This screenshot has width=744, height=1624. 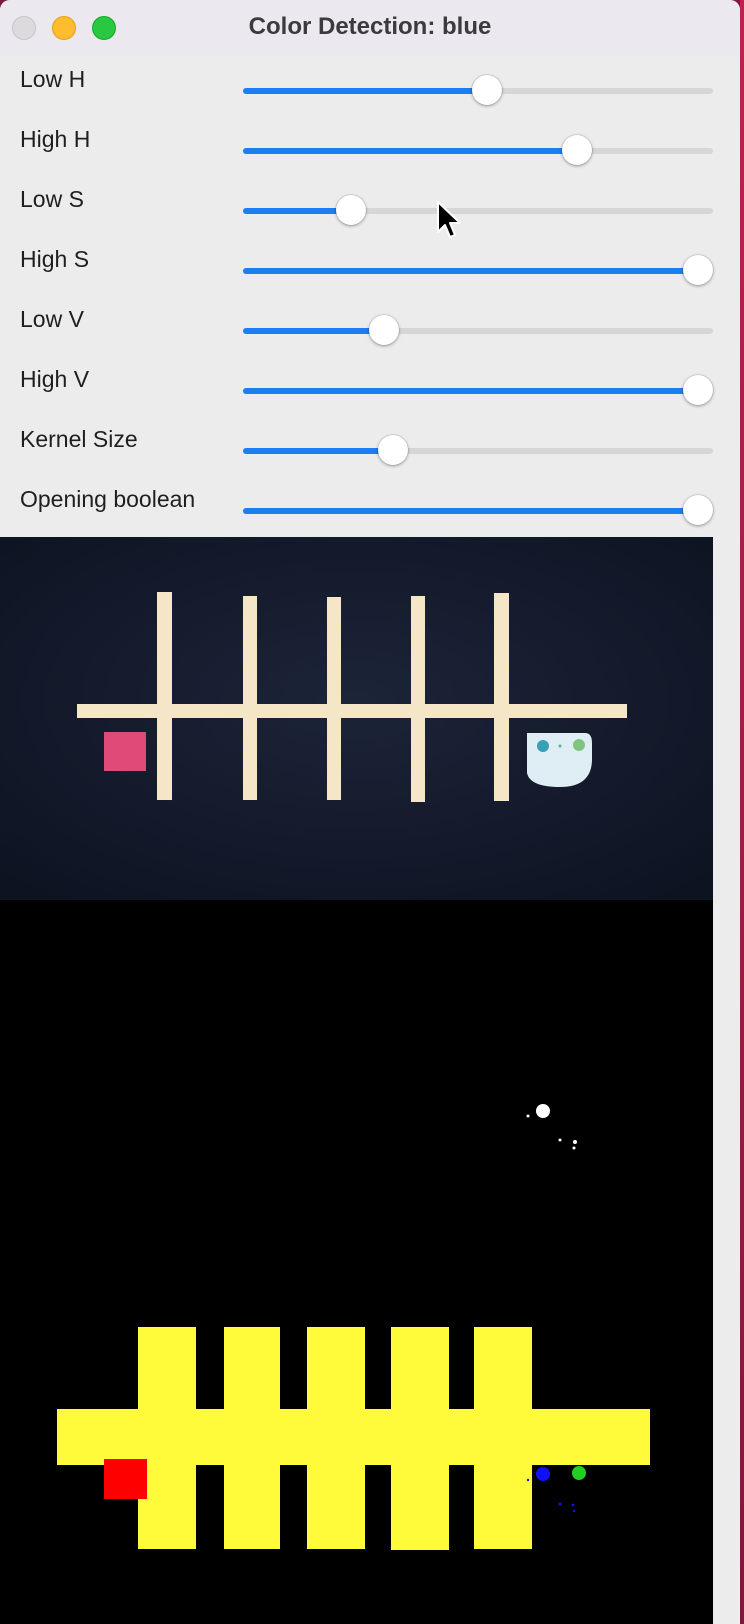 What do you see at coordinates (742, 812) in the screenshot?
I see `desktop-background-edge` at bounding box center [742, 812].